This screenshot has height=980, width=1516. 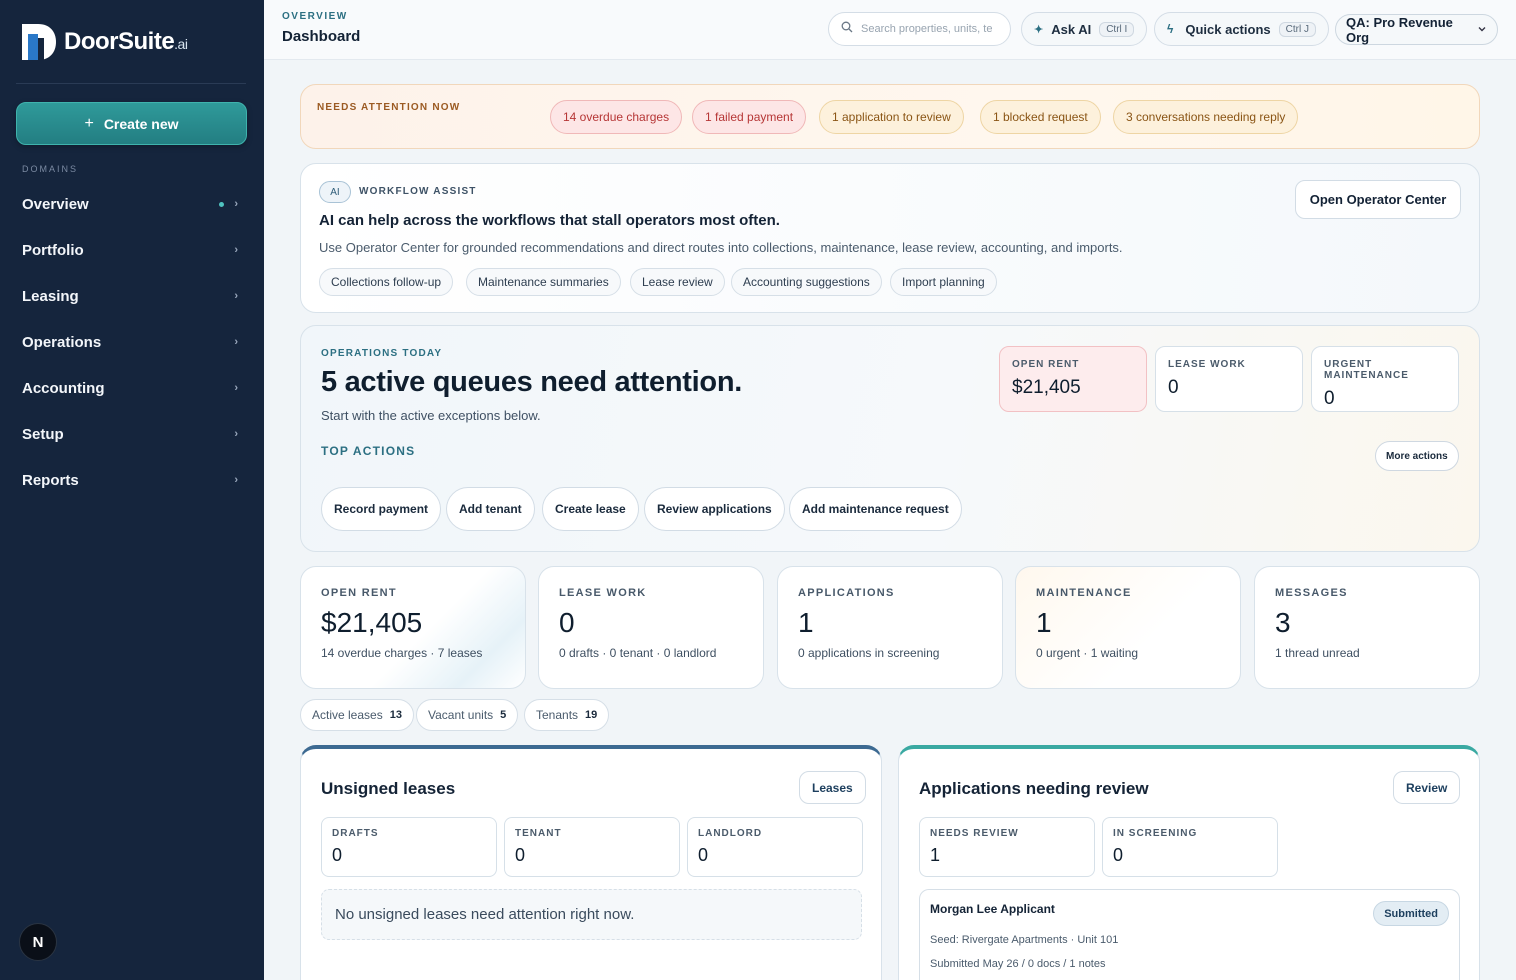 I want to click on mini-lease-work: LEASE WORK 0, so click(x=1229, y=379).